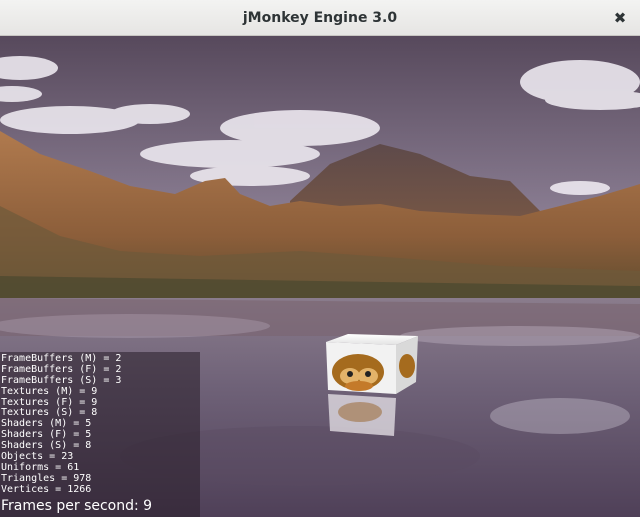 The width and height of the screenshot is (640, 517). What do you see at coordinates (49, 391) in the screenshot?
I see `stat-line: Textures (M) = 9` at bounding box center [49, 391].